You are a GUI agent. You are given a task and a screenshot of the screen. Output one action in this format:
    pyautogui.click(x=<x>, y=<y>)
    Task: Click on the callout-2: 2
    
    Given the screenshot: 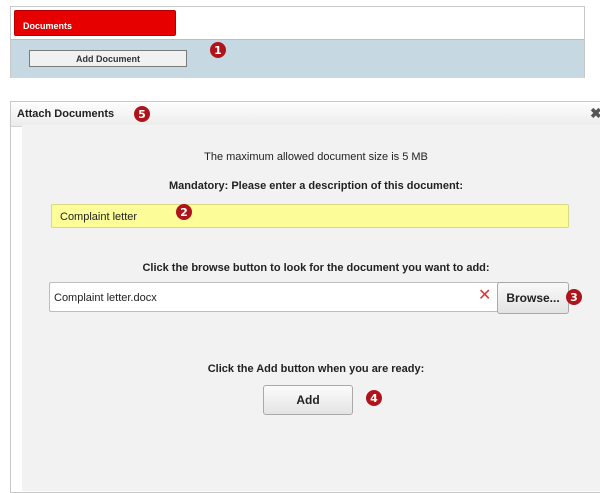 What is the action you would take?
    pyautogui.click(x=184, y=212)
    